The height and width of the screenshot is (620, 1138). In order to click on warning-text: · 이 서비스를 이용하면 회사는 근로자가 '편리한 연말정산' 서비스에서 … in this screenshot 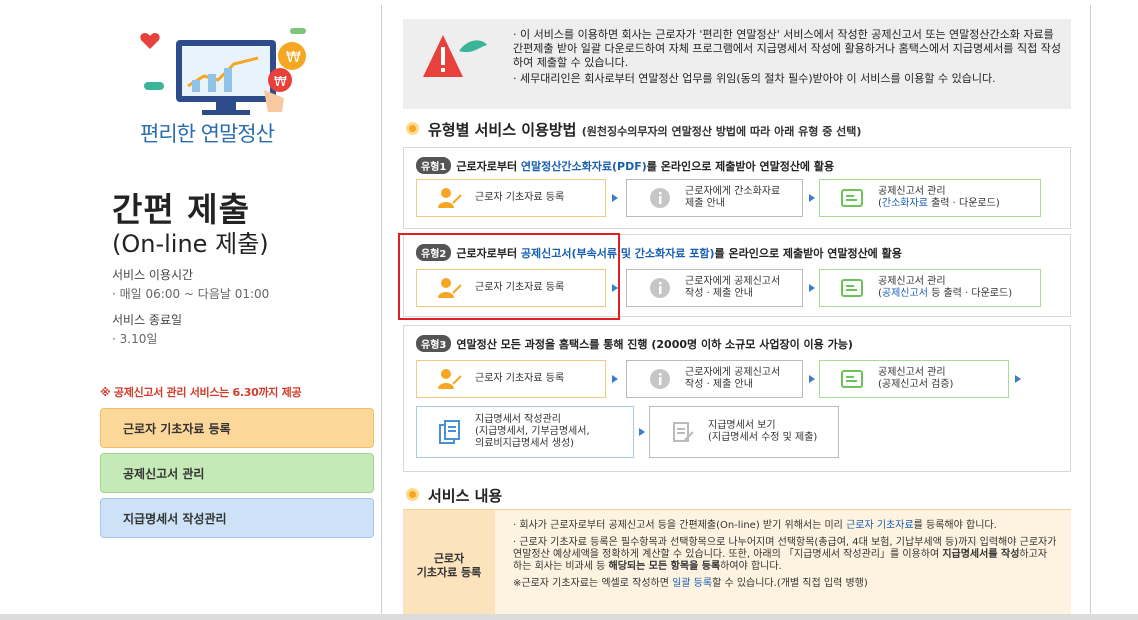, I will do `click(788, 58)`.